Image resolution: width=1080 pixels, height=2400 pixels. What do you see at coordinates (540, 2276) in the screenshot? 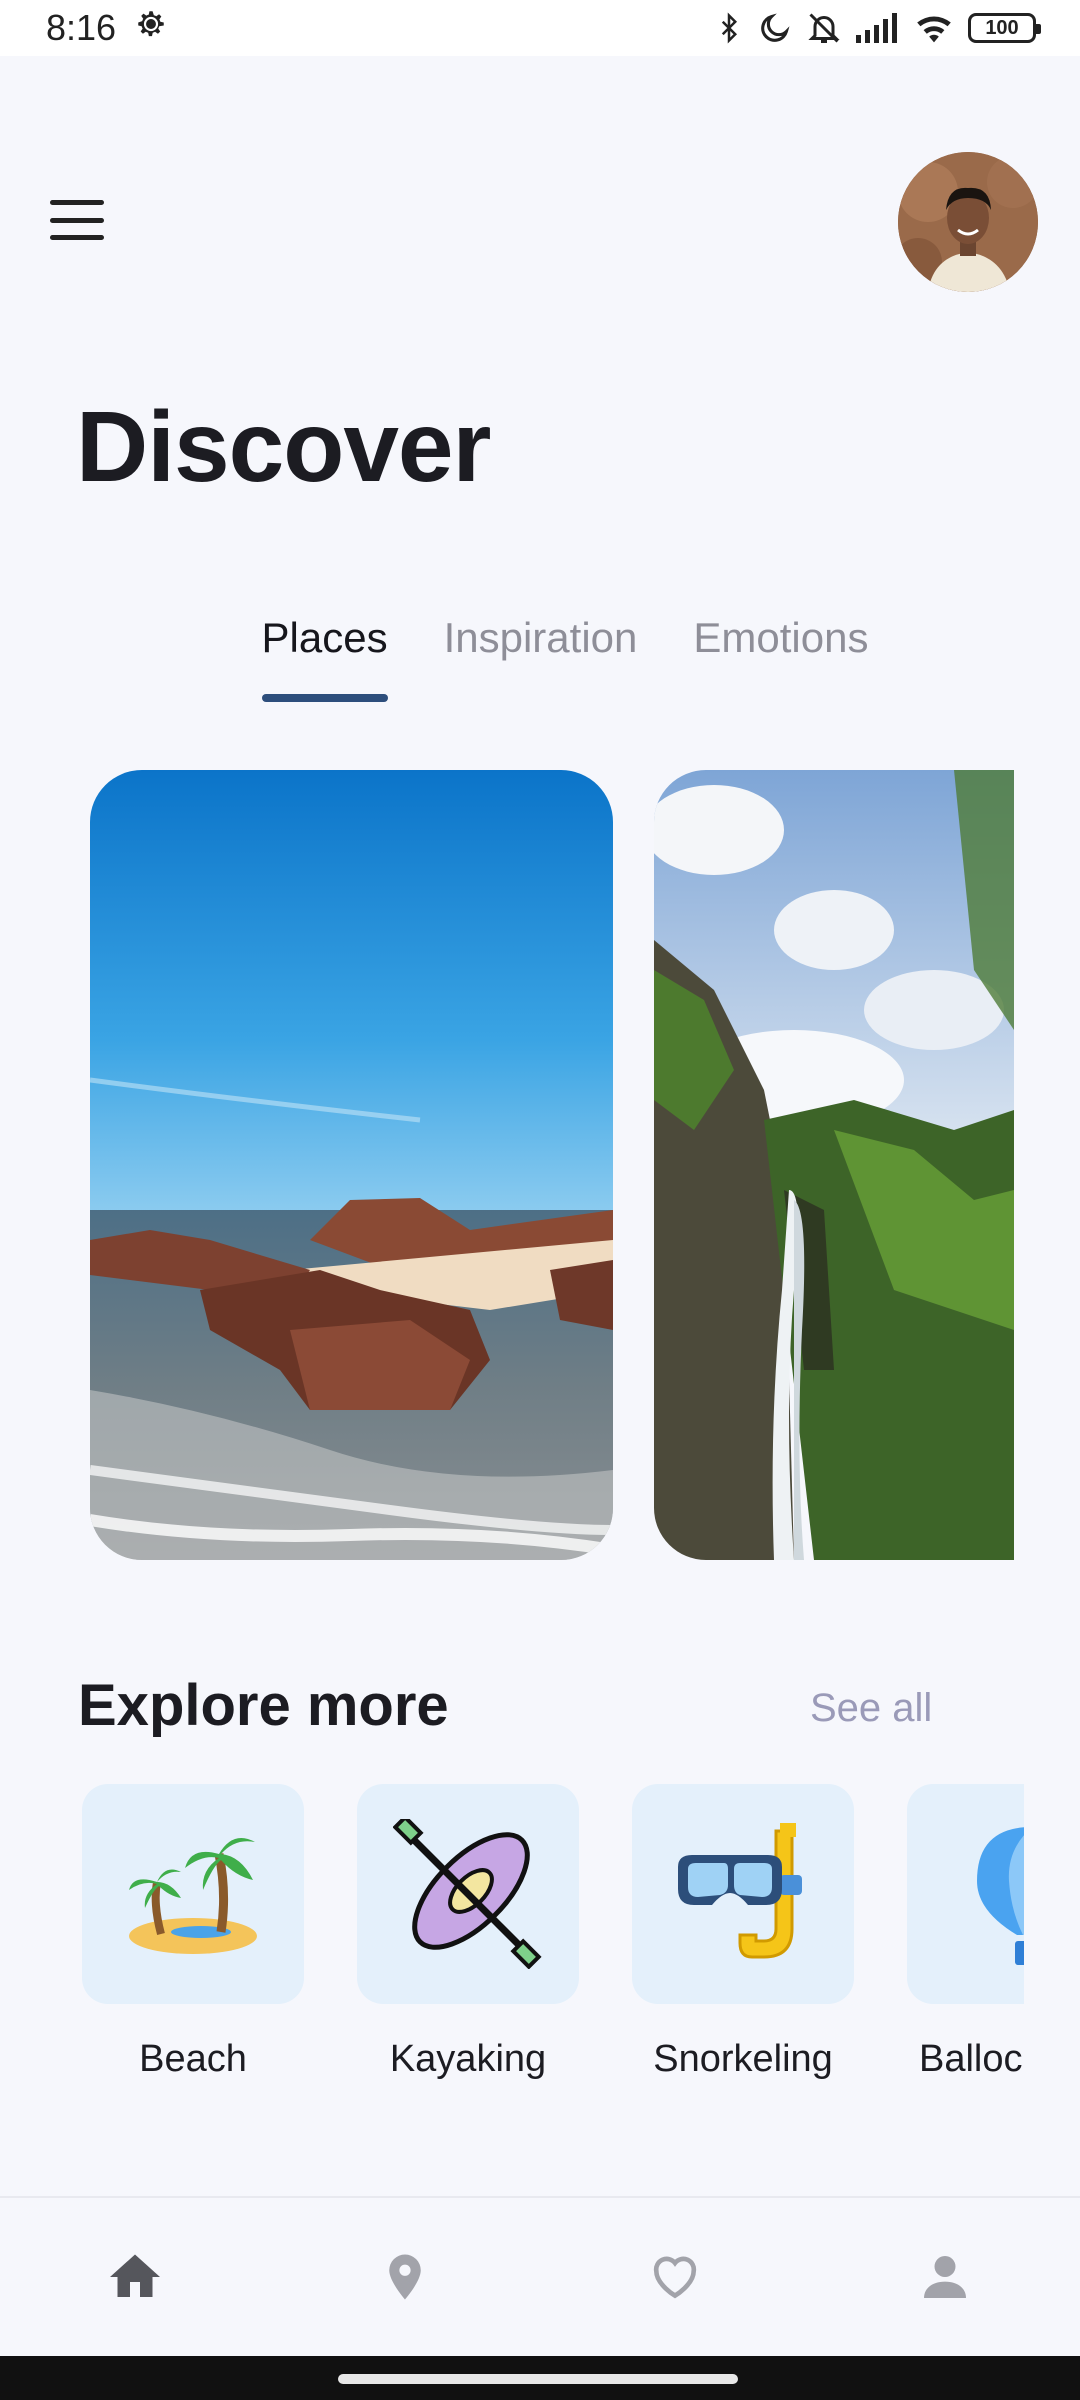
I see `bottom-navigation` at bounding box center [540, 2276].